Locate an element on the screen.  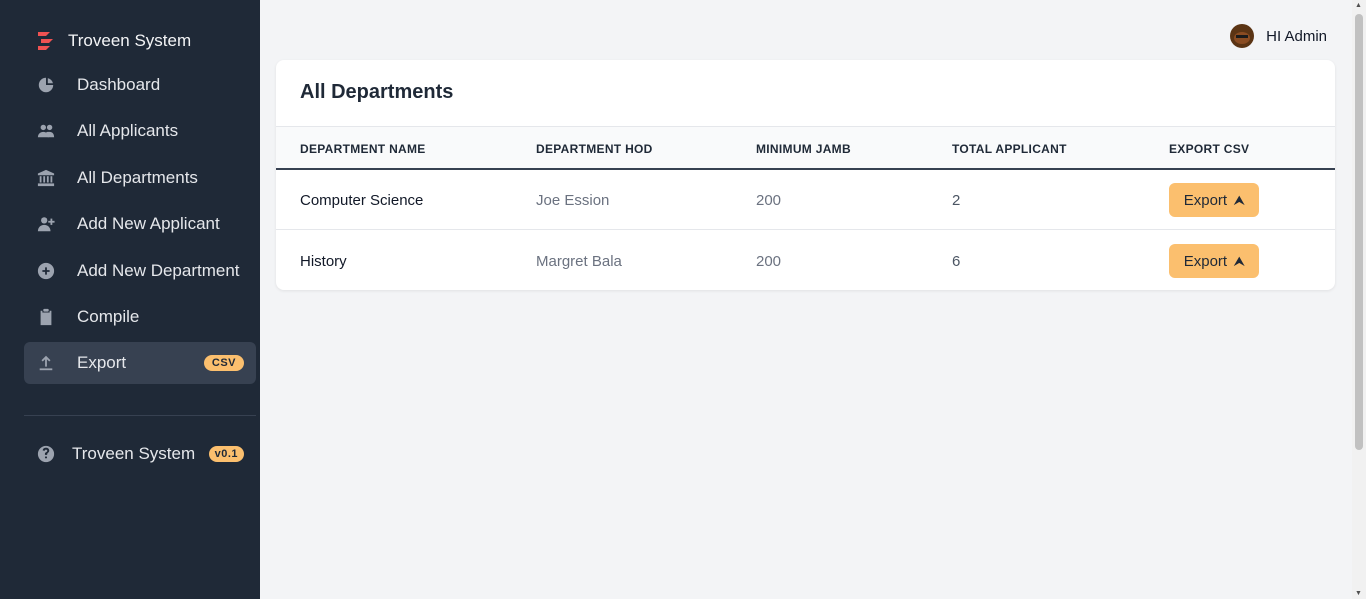
clipboard-icon is located at coordinates (46, 317).